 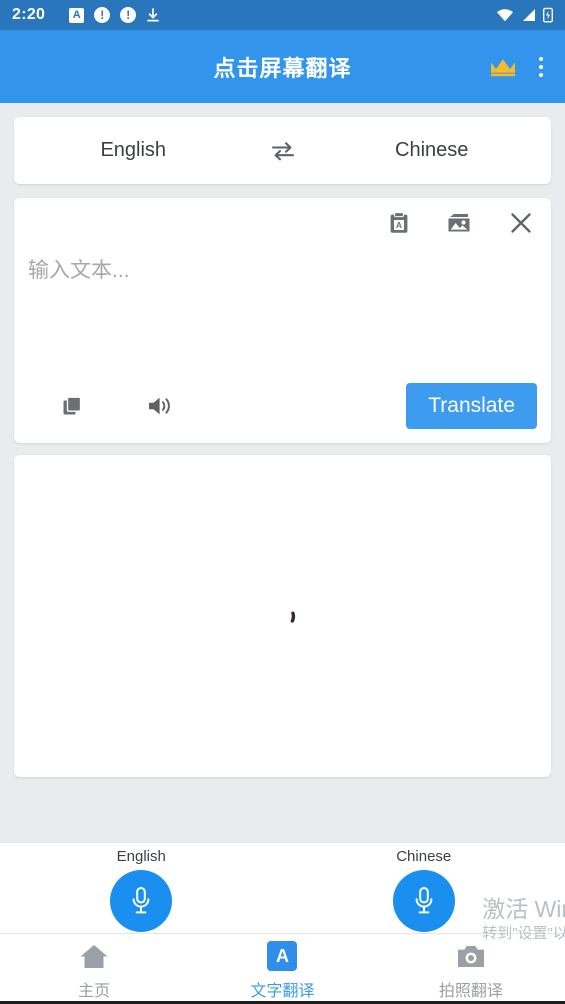 I want to click on text-translate-icon: A, so click(x=282, y=956).